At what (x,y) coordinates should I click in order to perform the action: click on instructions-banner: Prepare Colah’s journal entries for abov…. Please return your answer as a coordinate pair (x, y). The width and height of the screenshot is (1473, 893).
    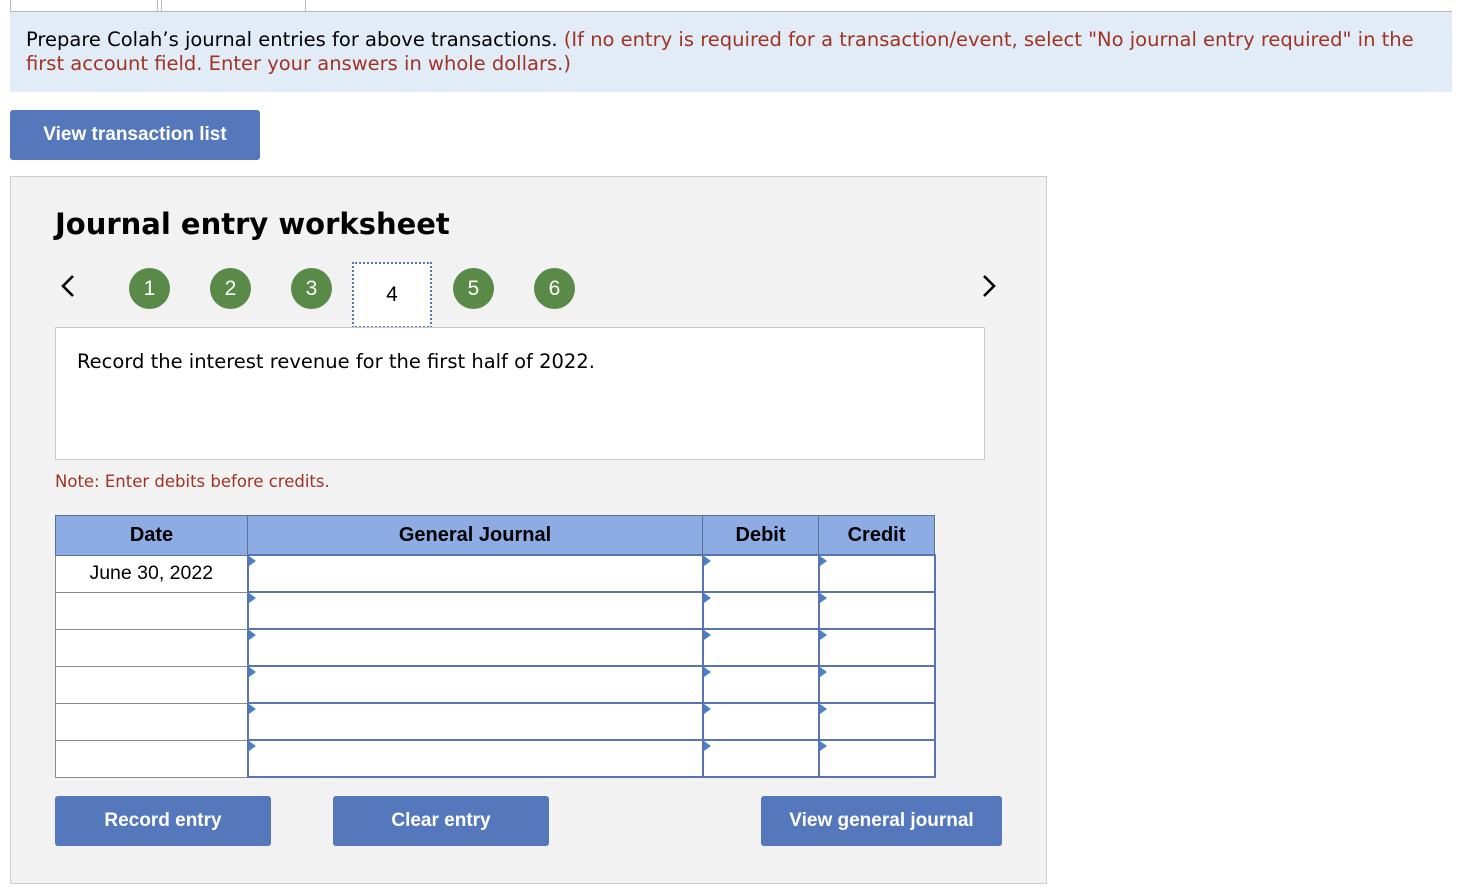
    Looking at the image, I should click on (731, 52).